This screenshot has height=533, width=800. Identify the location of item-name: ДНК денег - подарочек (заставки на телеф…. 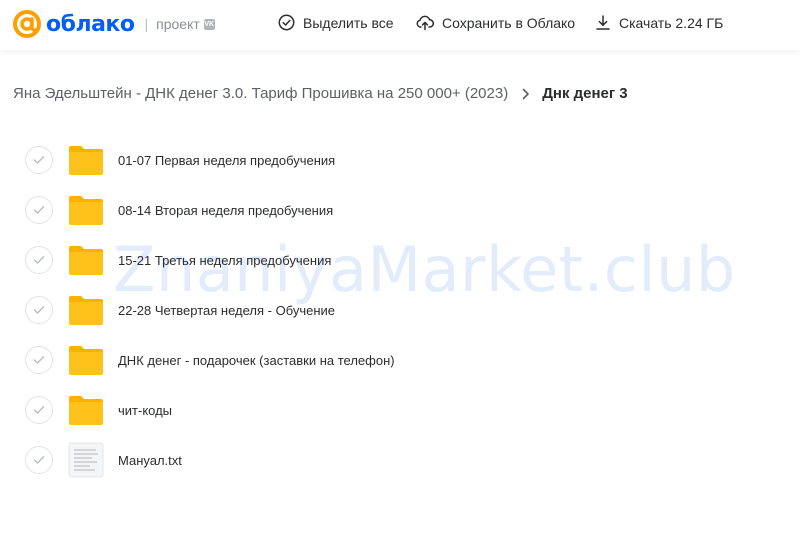
(256, 360).